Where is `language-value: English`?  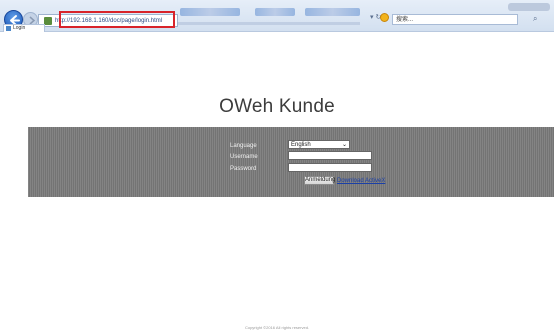
language-value: English is located at coordinates (301, 145).